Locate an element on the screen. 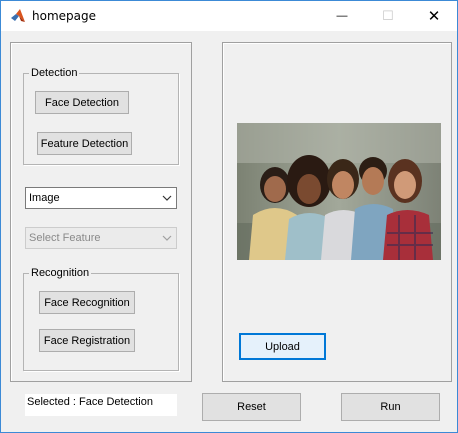 This screenshot has width=458, height=433. face-registration-button: Face Registration is located at coordinates (87, 340).